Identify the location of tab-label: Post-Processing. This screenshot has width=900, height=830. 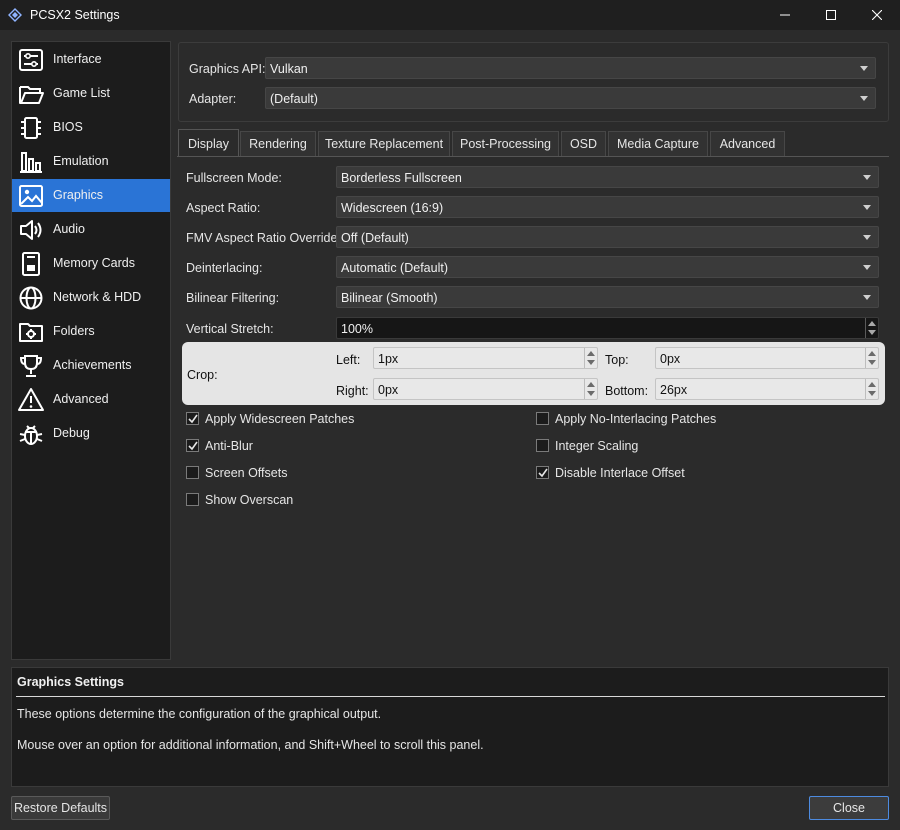
(505, 144).